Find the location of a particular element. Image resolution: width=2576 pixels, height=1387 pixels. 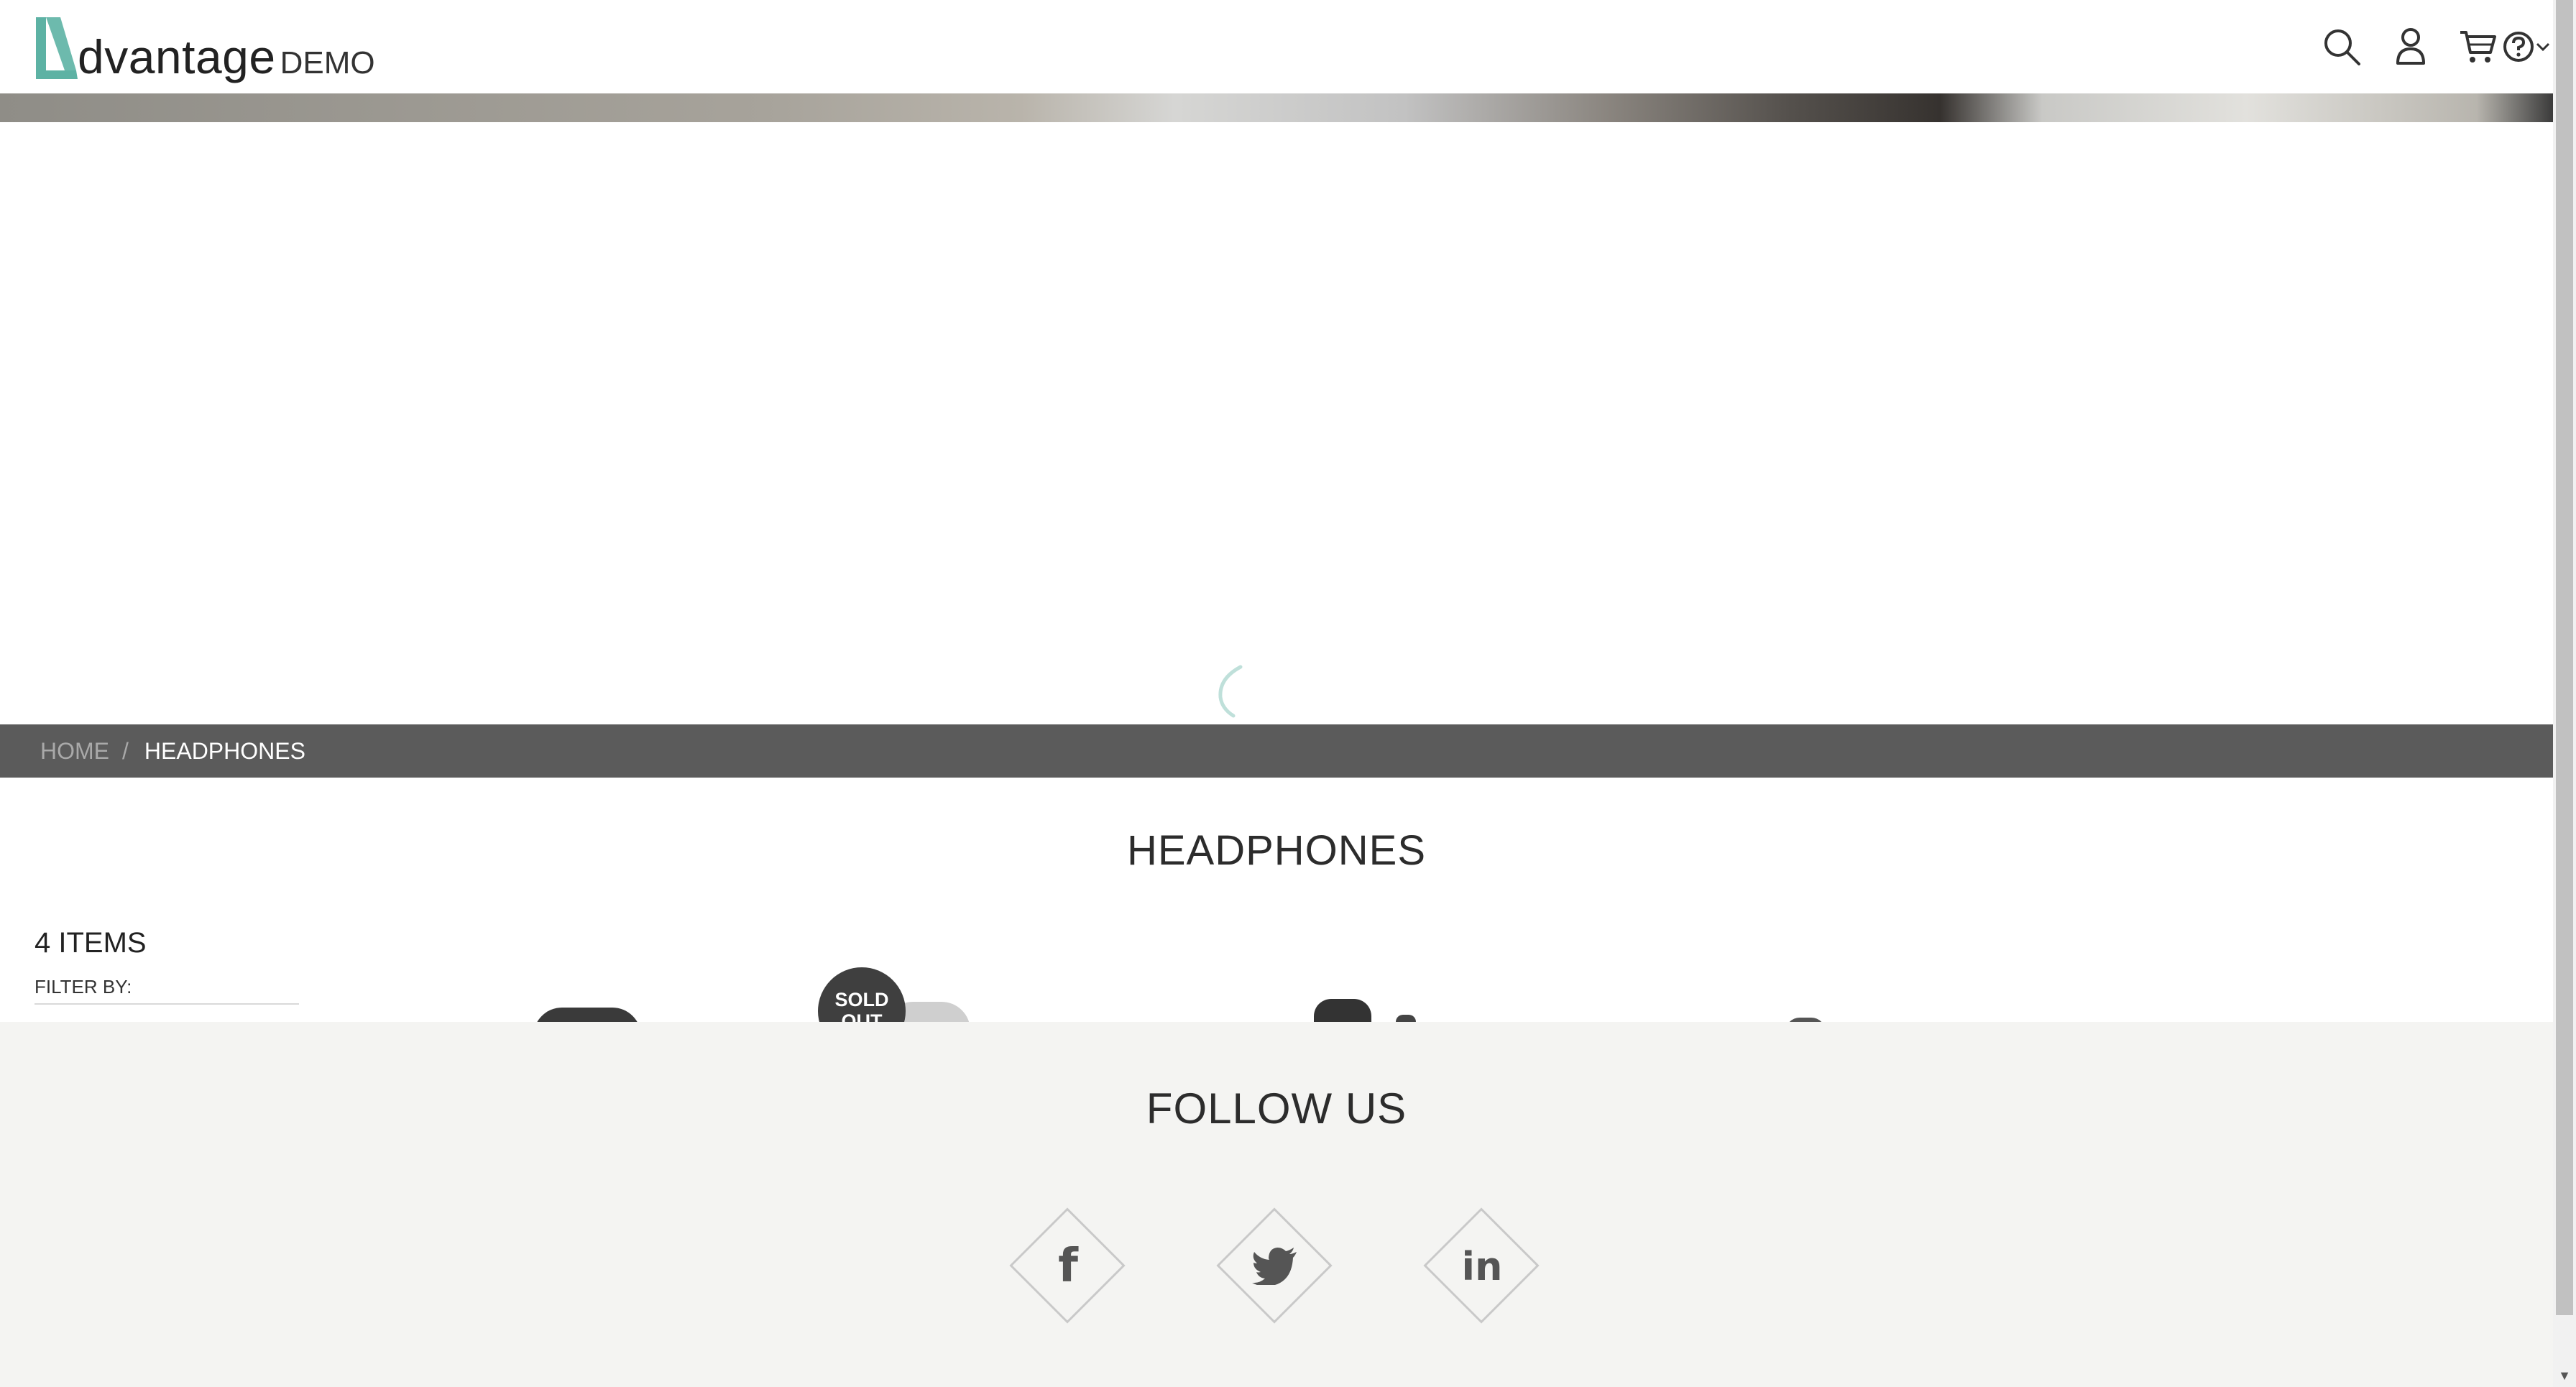

facebook-link: f is located at coordinates (1068, 1266).